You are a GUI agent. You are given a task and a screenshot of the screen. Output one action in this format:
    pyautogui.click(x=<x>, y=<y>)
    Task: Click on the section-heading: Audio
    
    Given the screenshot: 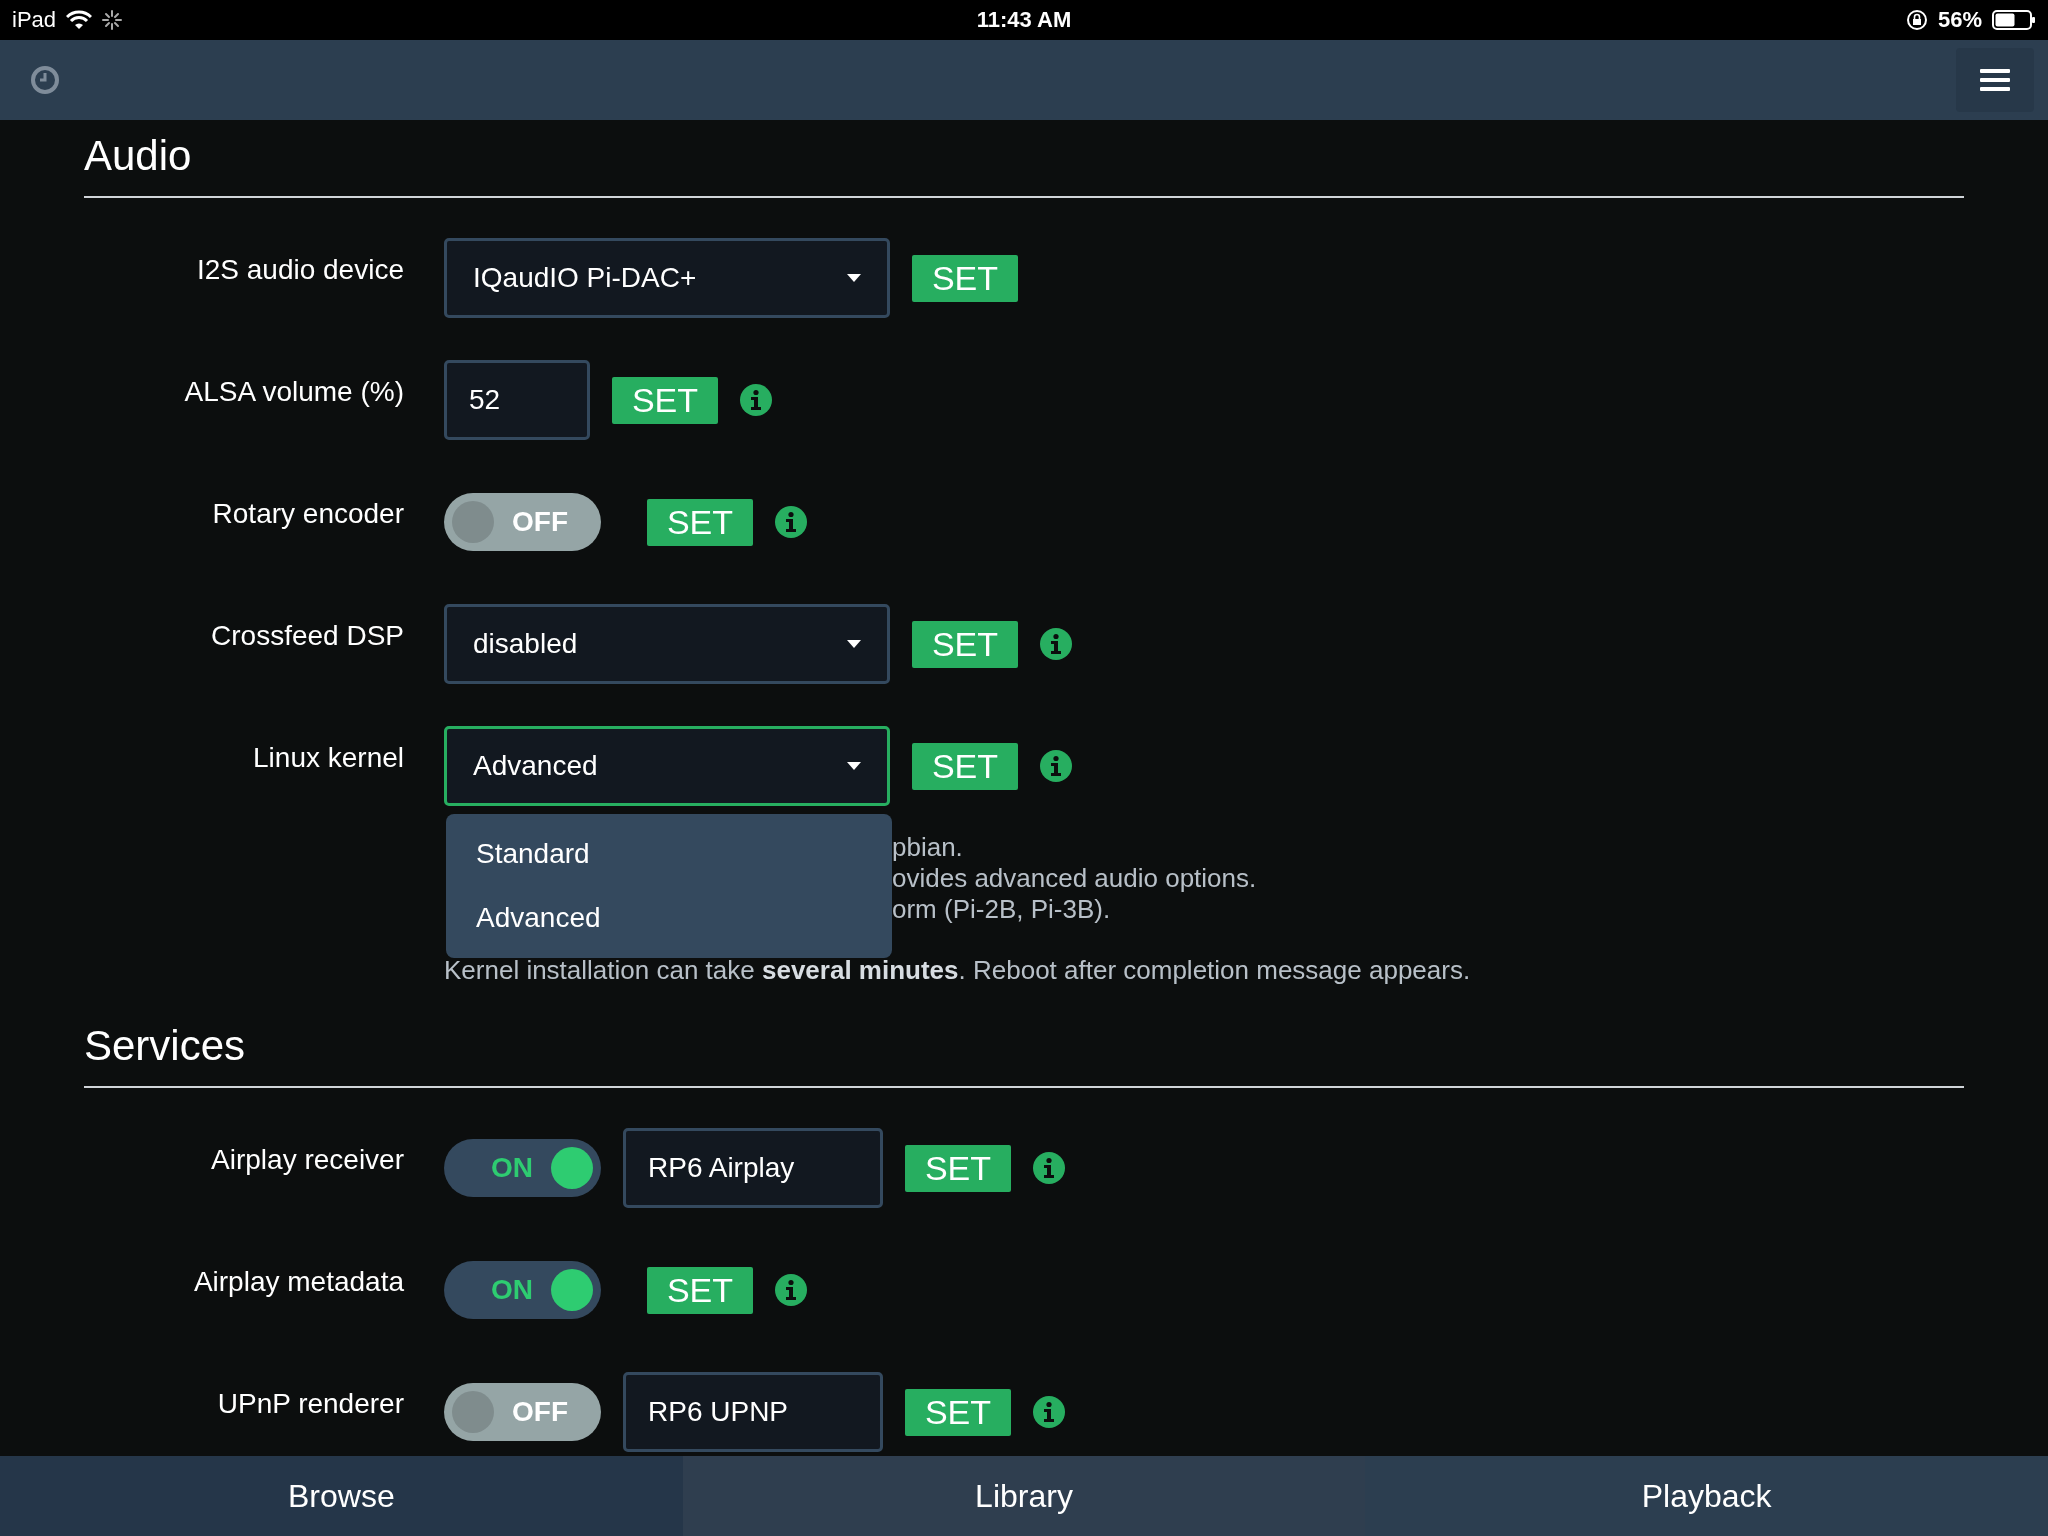 What is the action you would take?
    pyautogui.click(x=138, y=156)
    